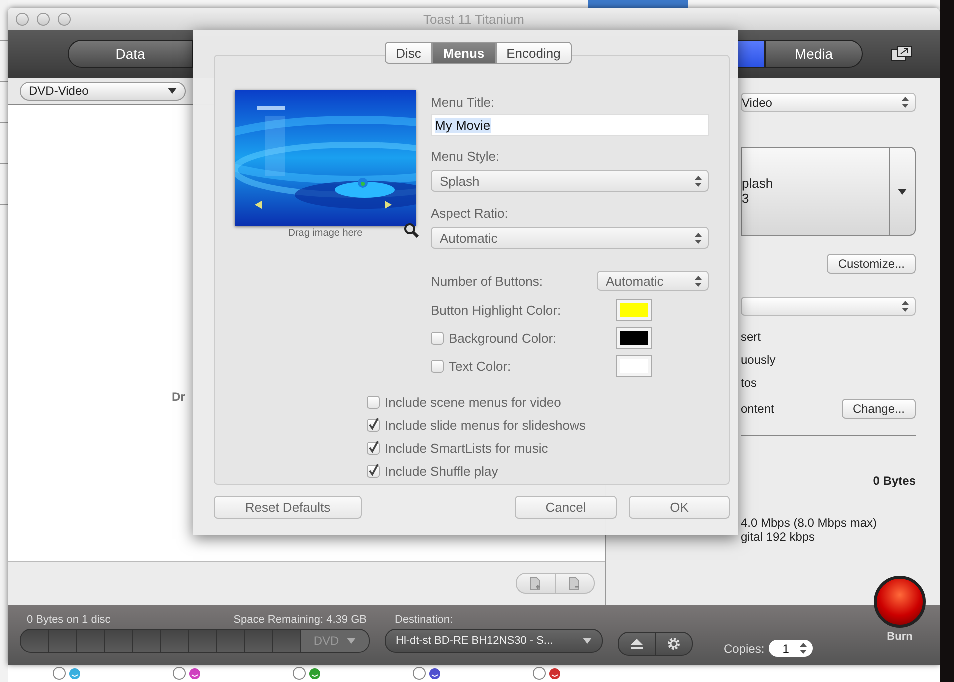  I want to click on menu-style-button: plash 3, so click(828, 191).